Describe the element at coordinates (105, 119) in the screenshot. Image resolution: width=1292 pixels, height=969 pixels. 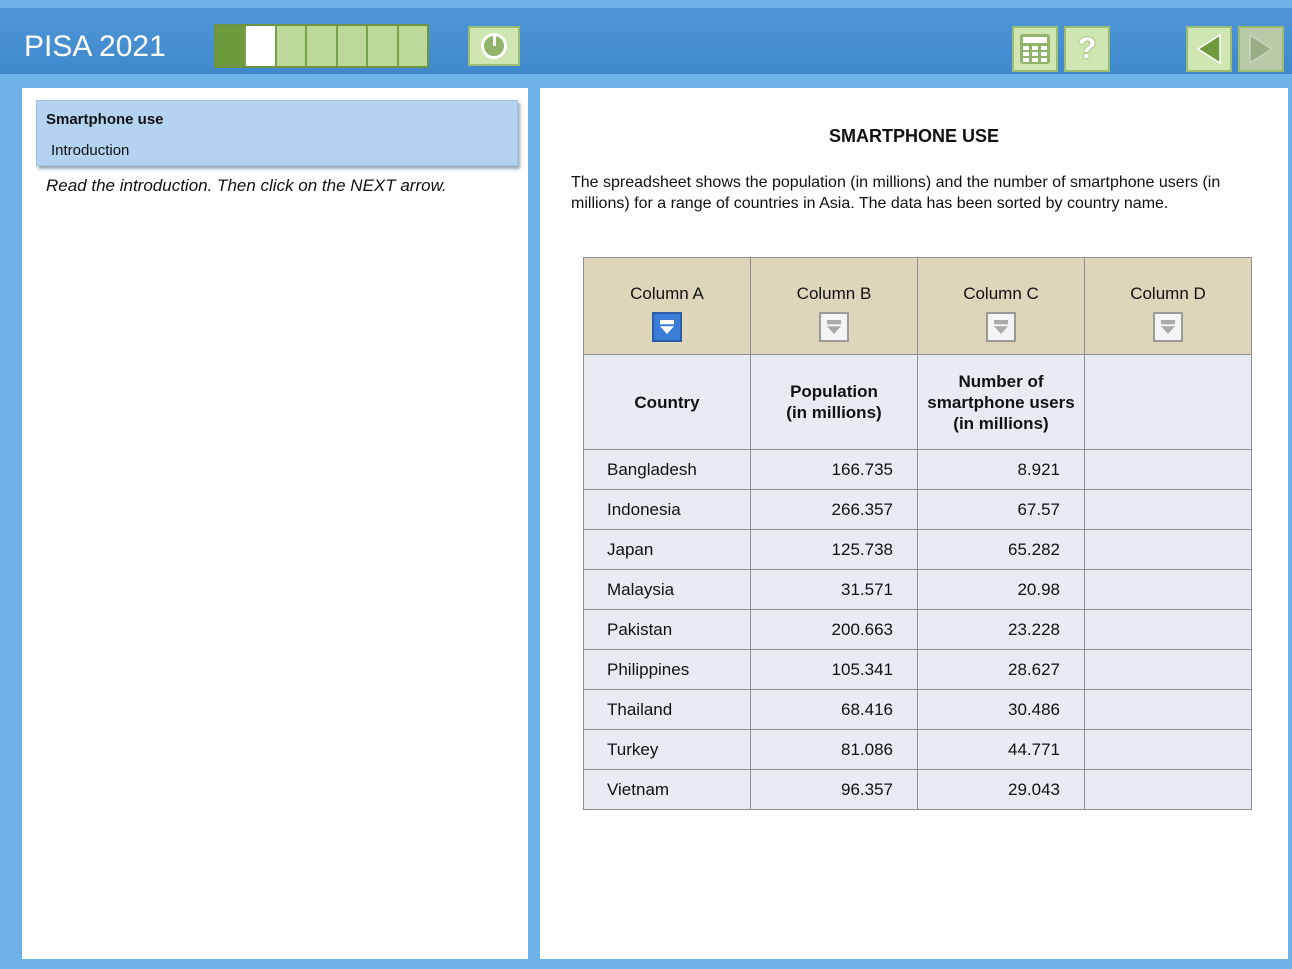
I see `unit-title: Smartphone use` at that location.